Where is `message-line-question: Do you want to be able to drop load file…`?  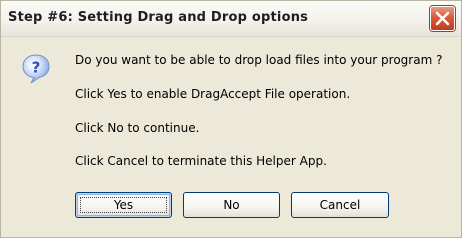
message-line-question: Do you want to be able to drop load file… is located at coordinates (259, 60).